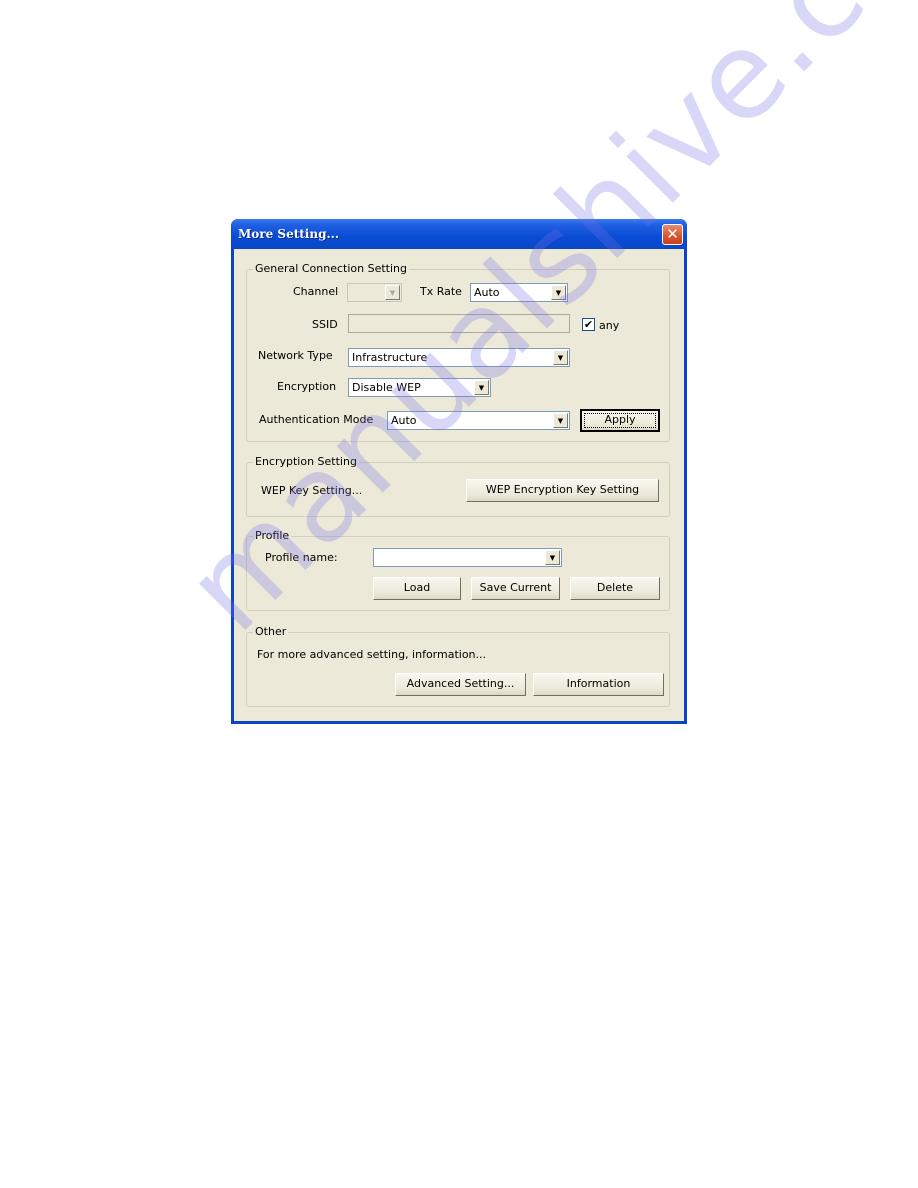 This screenshot has width=918, height=1188. I want to click on close-icon: ✕, so click(672, 234).